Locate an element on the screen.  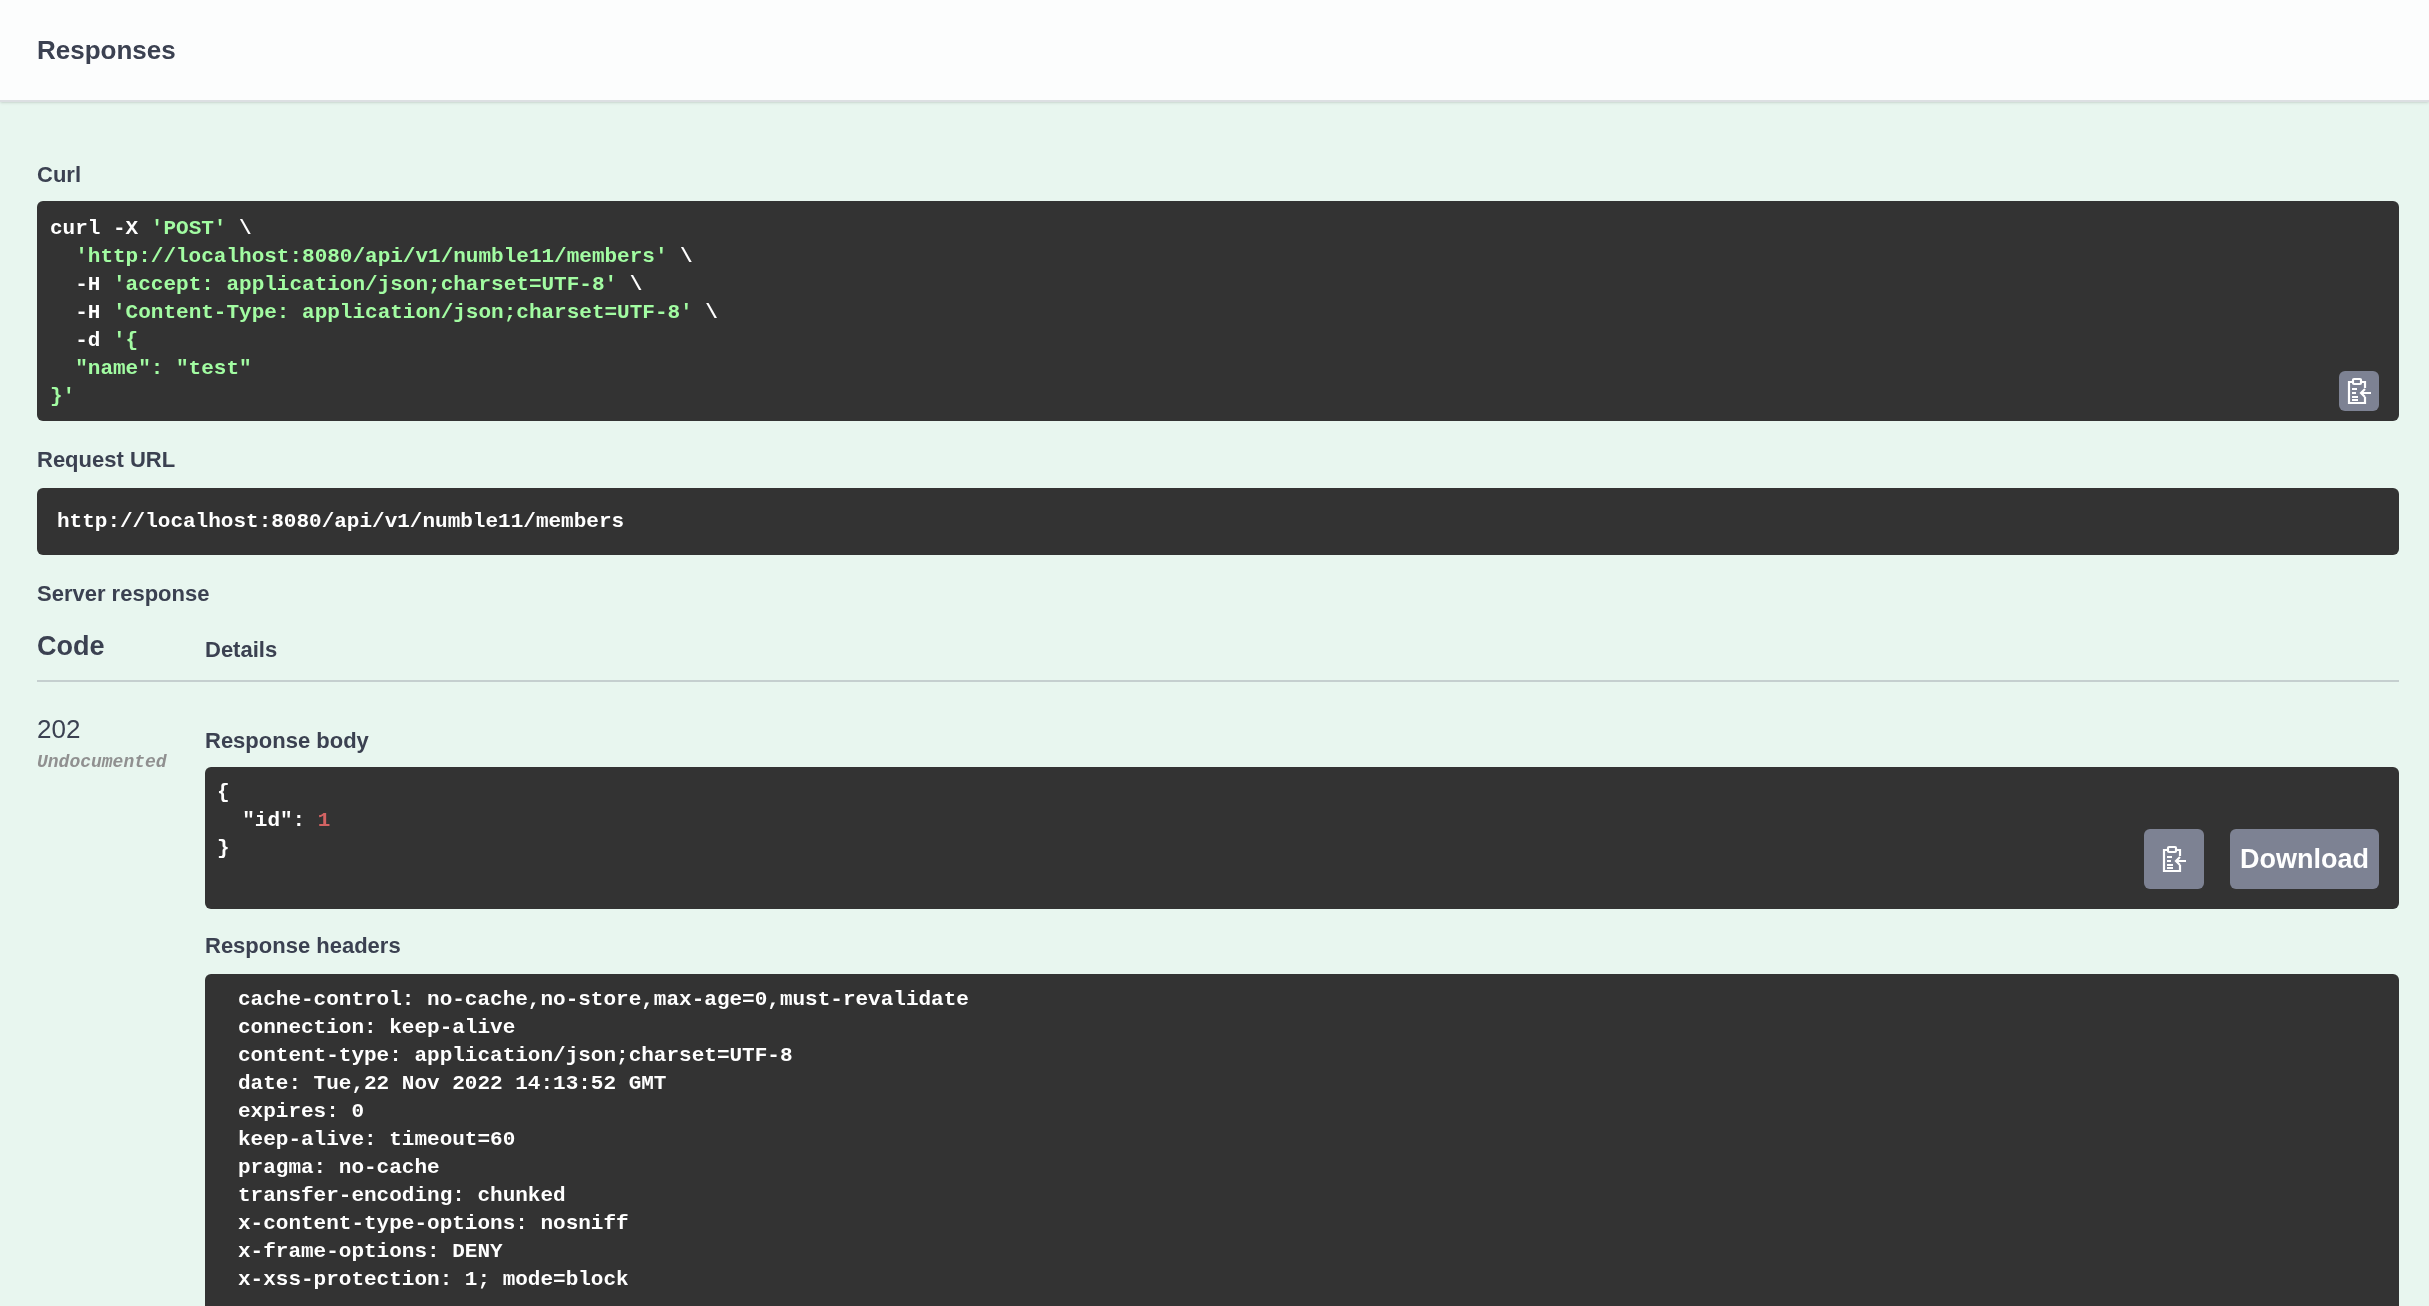
request-url-label: Request URL is located at coordinates (107, 460).